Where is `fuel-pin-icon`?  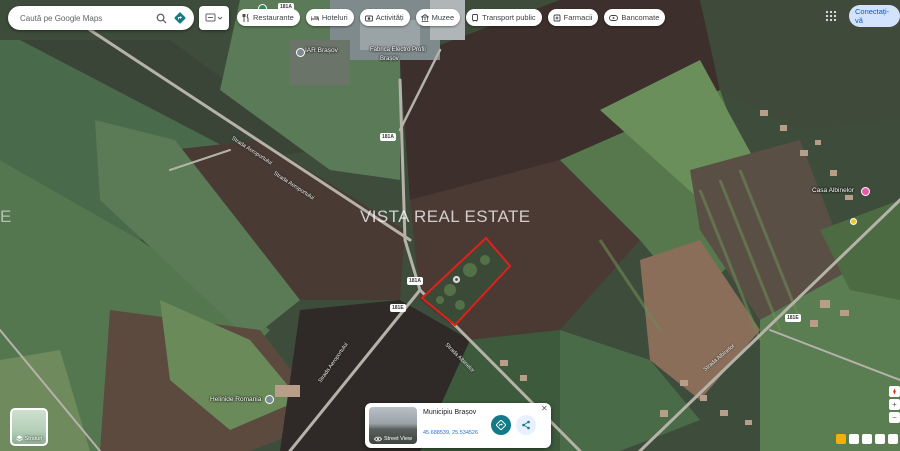 fuel-pin-icon is located at coordinates (853, 221).